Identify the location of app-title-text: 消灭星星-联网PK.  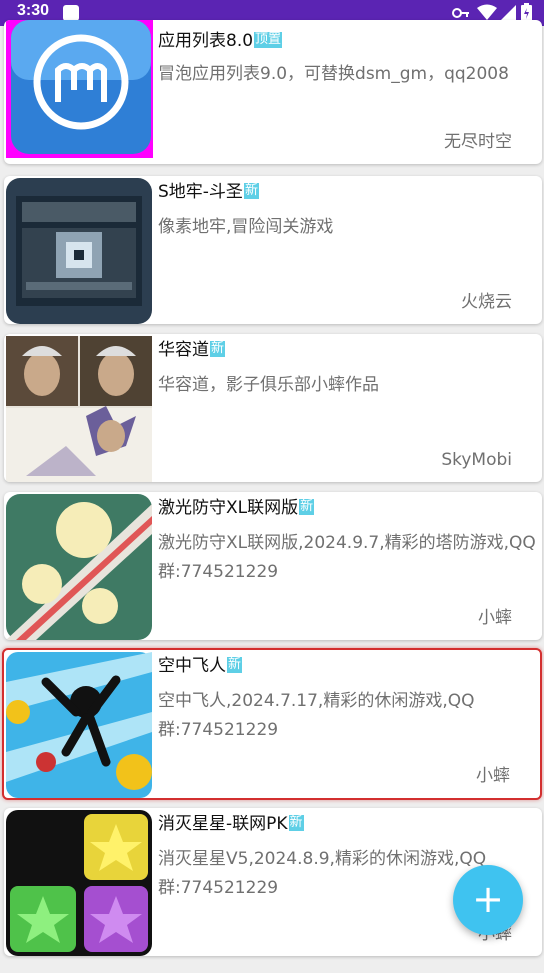
(223, 824).